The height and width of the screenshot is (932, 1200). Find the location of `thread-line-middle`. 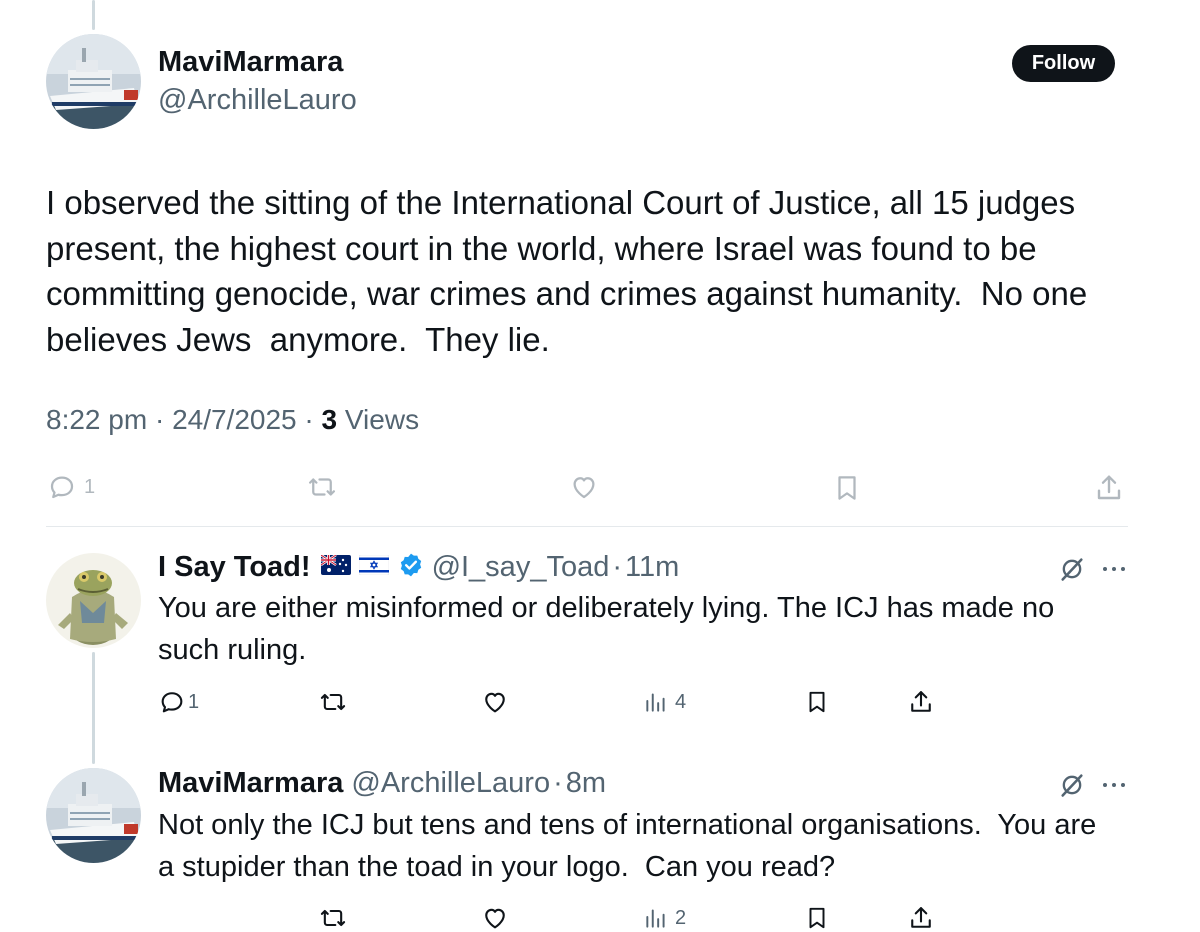

thread-line-middle is located at coordinates (93, 708).